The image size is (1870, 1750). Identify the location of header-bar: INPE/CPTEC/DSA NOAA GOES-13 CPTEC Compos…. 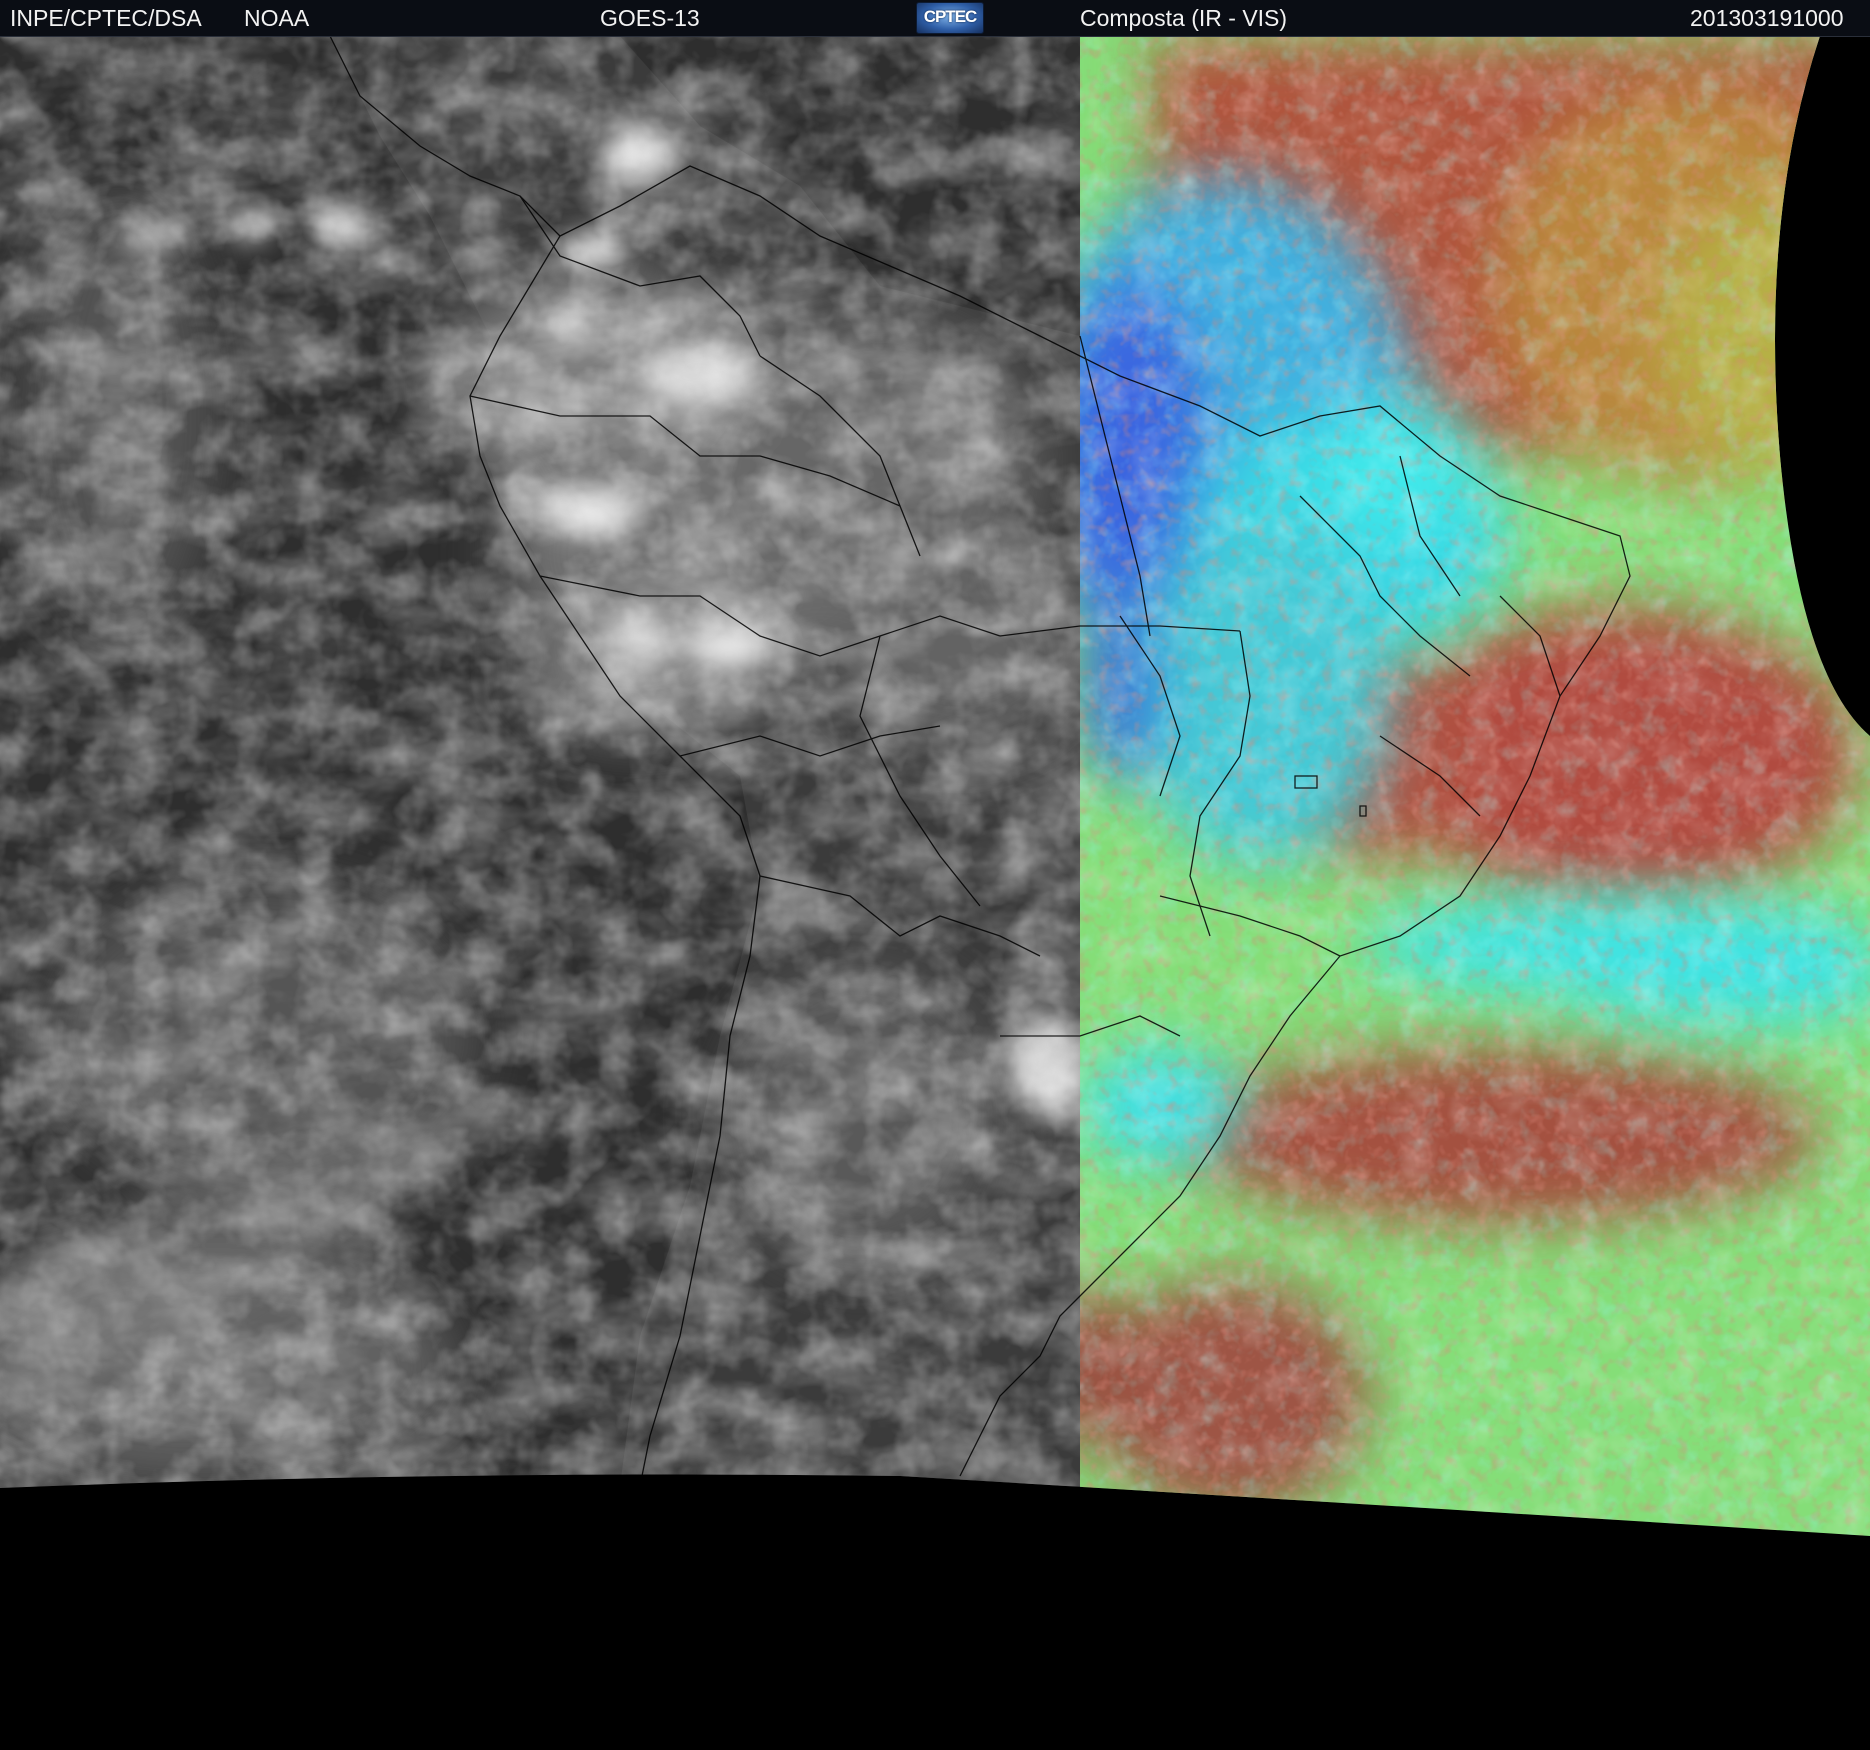
(935, 18).